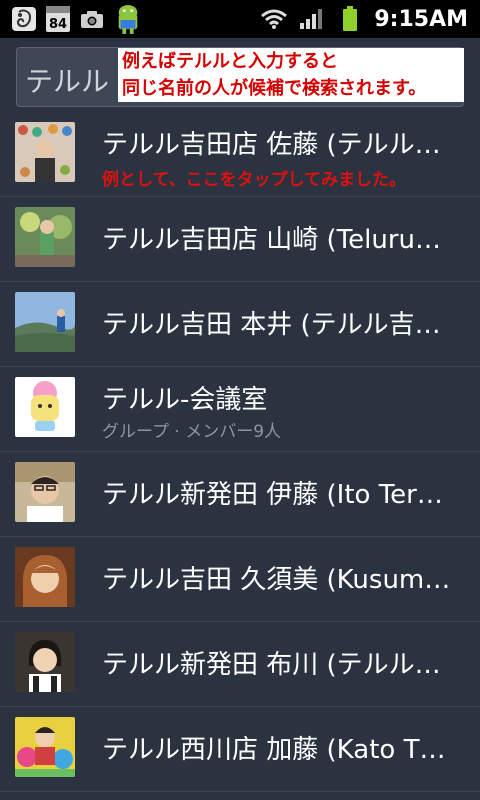  Describe the element at coordinates (230, 61) in the screenshot. I see `annotation-line-1: 例えばテルルと入力すると` at that location.